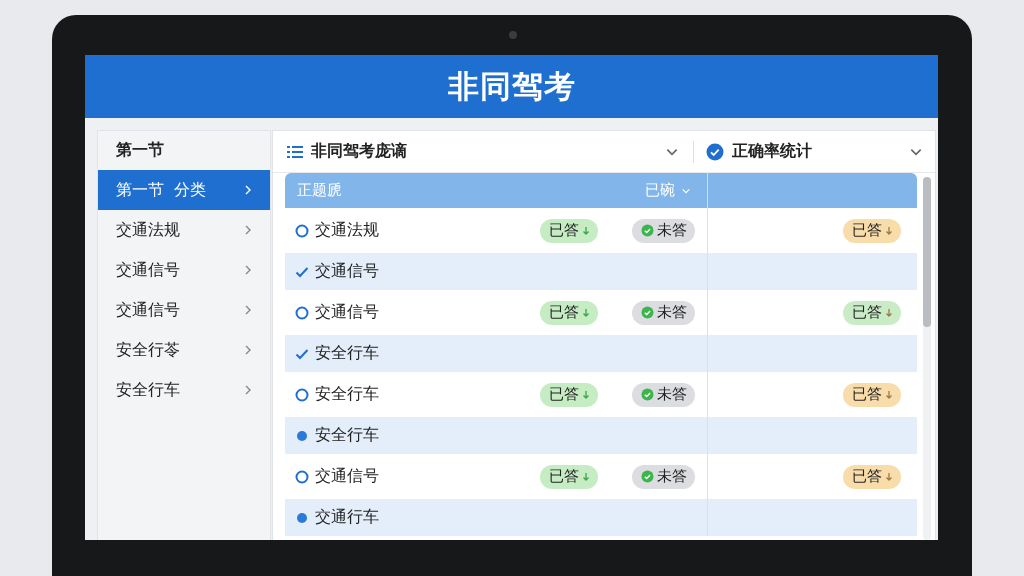 The height and width of the screenshot is (576, 1024). I want to click on sidebar-heading: 第一节, so click(140, 150).